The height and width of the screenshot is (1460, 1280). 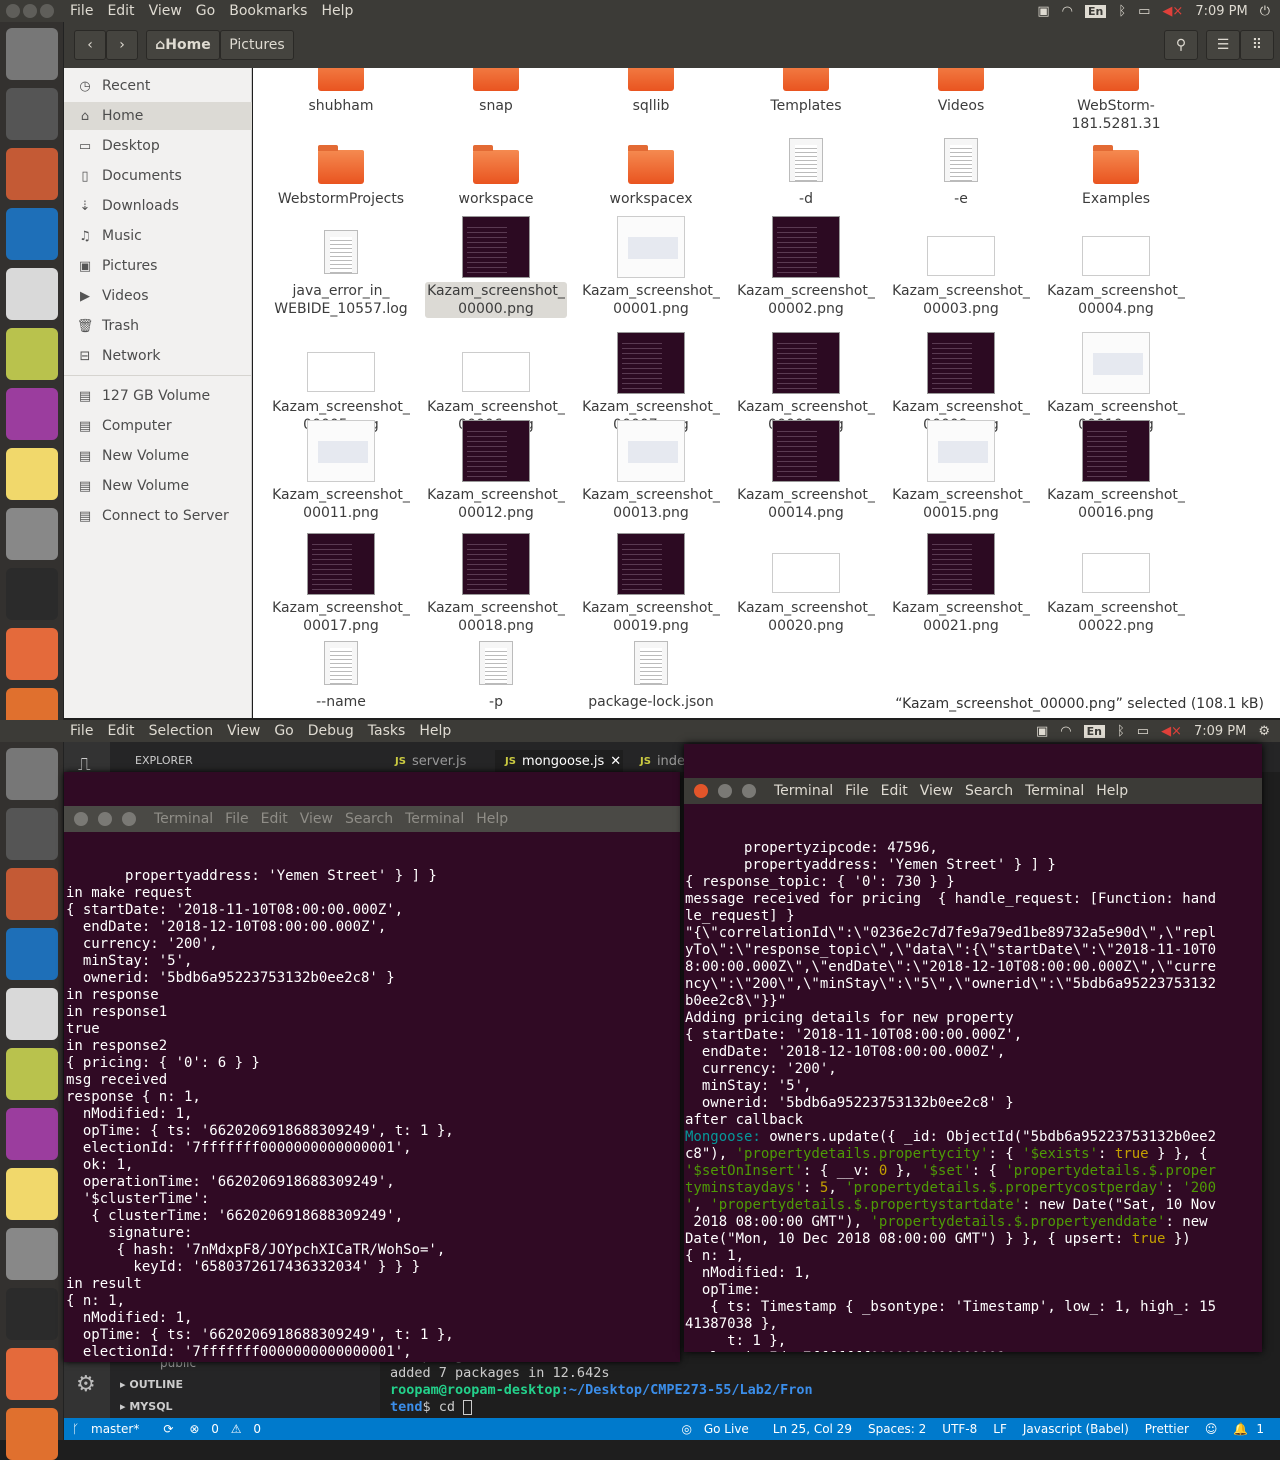 What do you see at coordinates (158, 236) in the screenshot?
I see `sidebar-item-music: ♫ Music` at bounding box center [158, 236].